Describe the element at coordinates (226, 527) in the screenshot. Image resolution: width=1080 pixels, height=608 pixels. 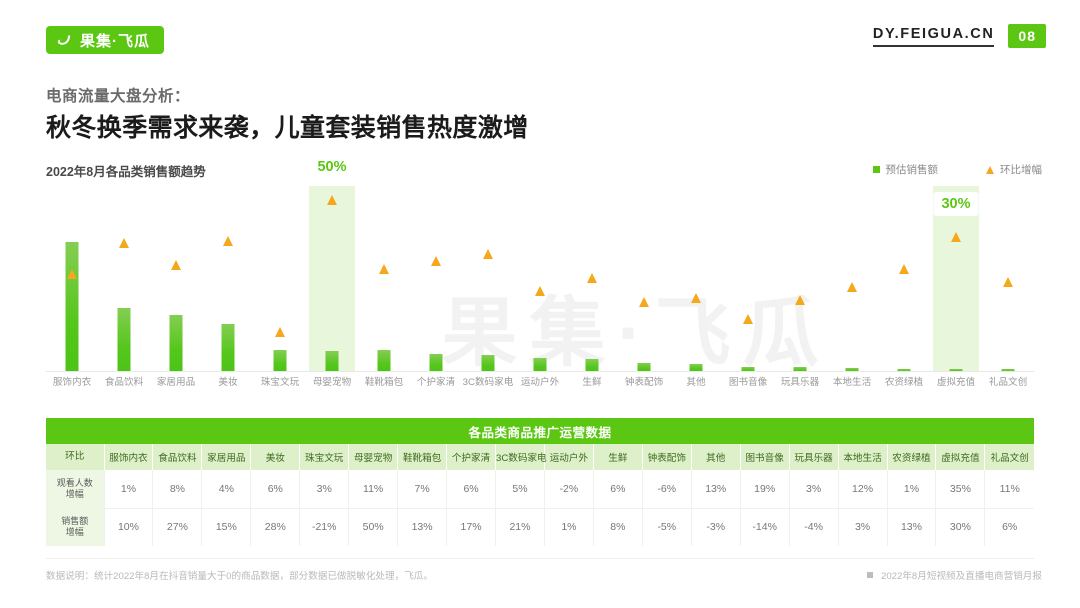
I see `table-cell: 15%` at that location.